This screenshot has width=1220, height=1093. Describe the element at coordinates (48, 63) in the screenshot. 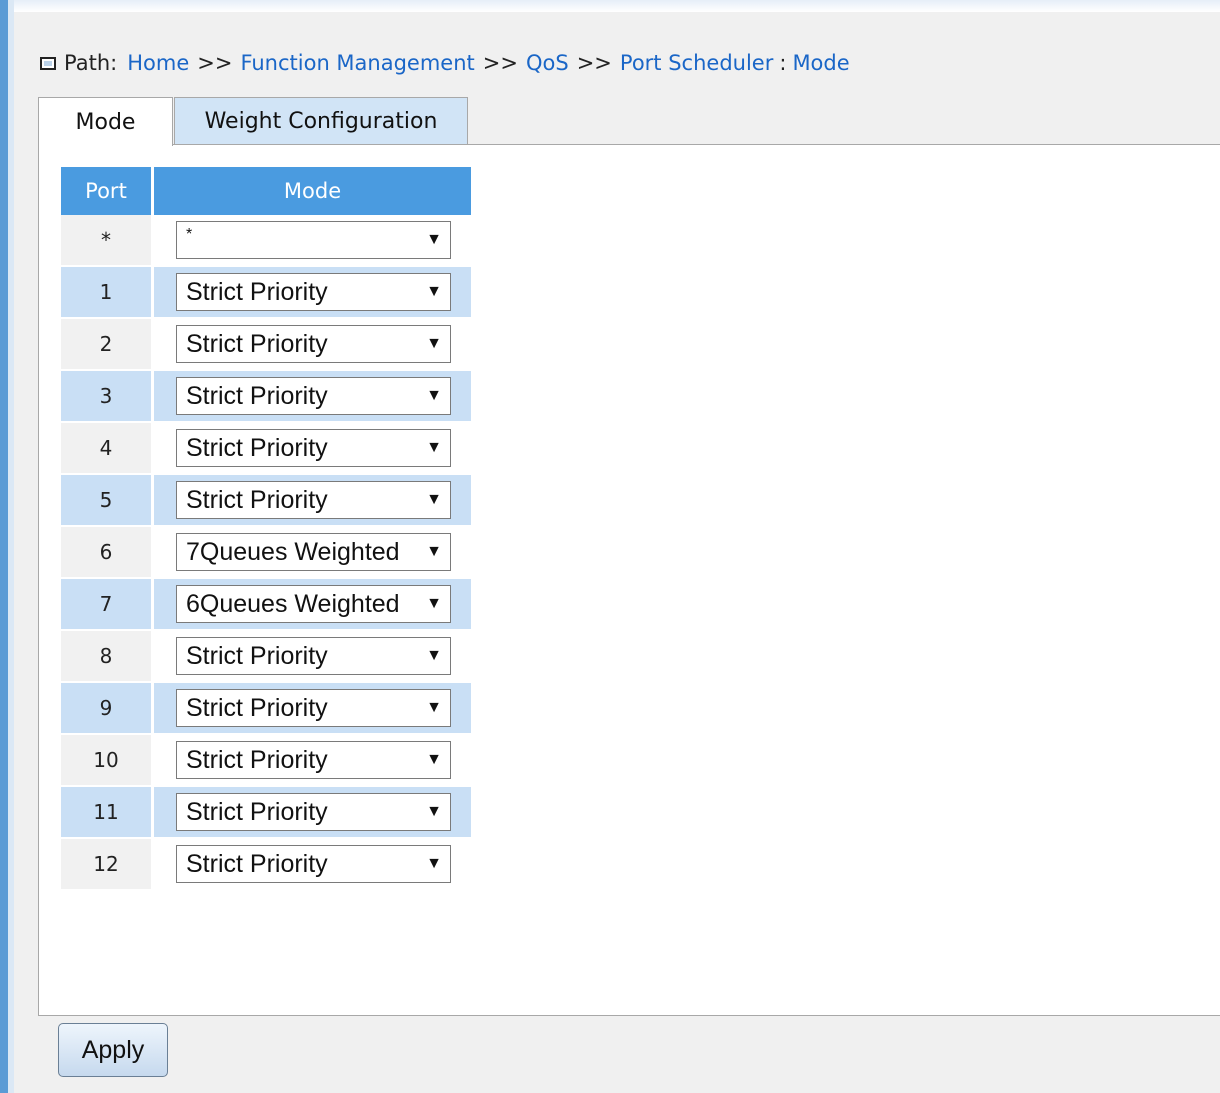

I see `square-icon` at that location.